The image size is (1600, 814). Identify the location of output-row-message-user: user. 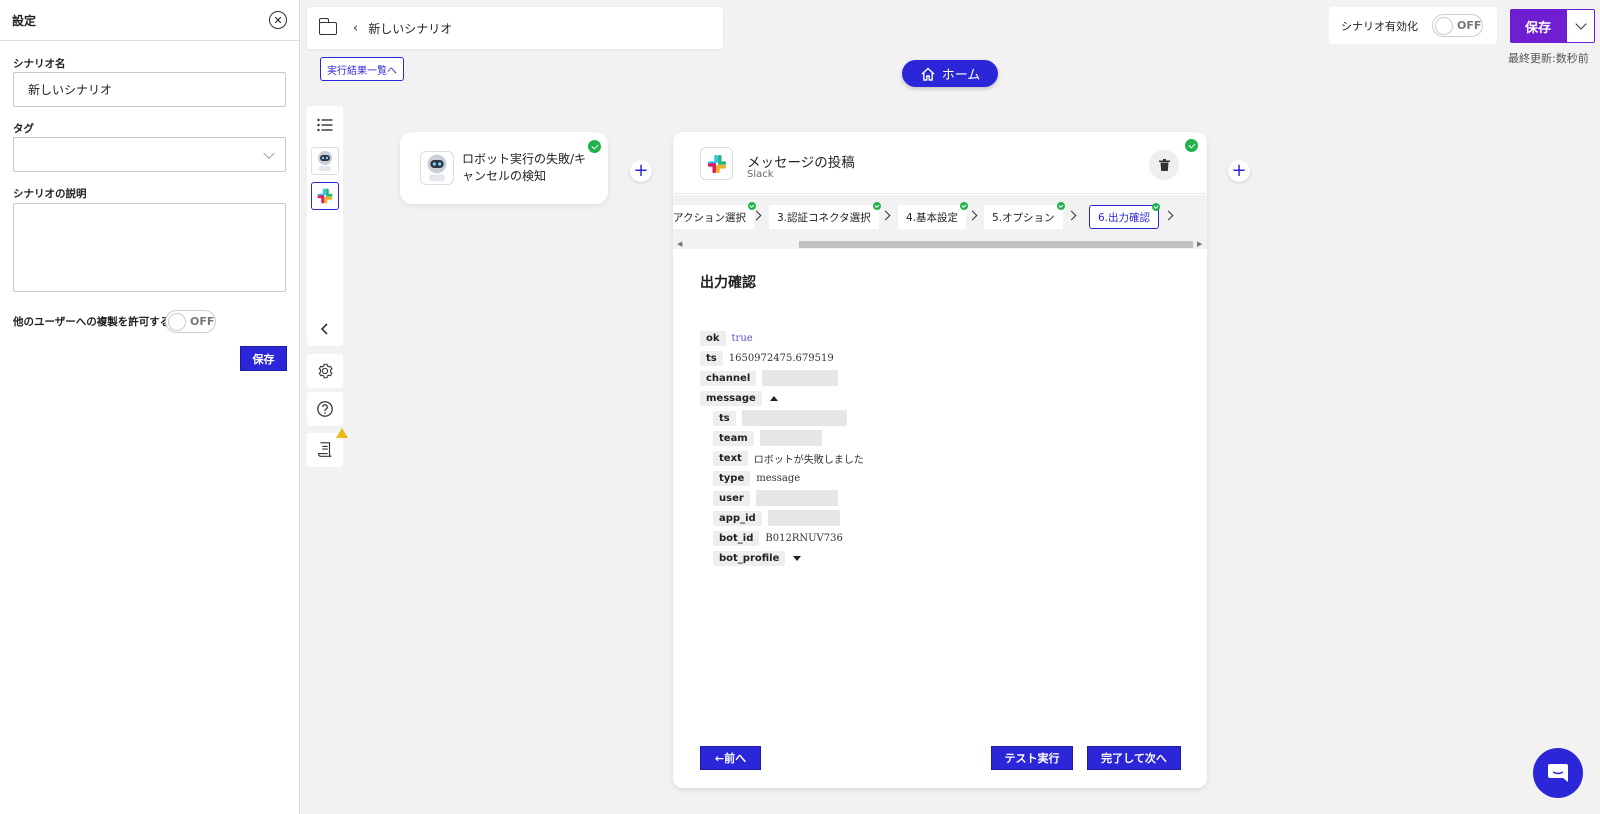
(775, 498).